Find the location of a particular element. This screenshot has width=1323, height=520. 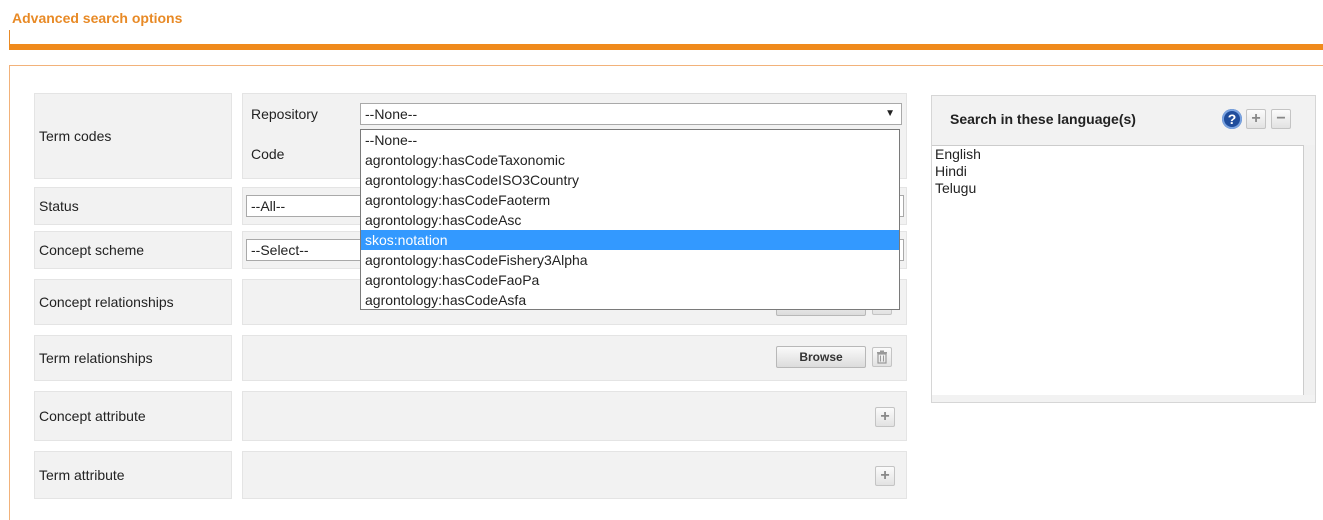

term-attribute-label: Term attribute is located at coordinates (133, 475).